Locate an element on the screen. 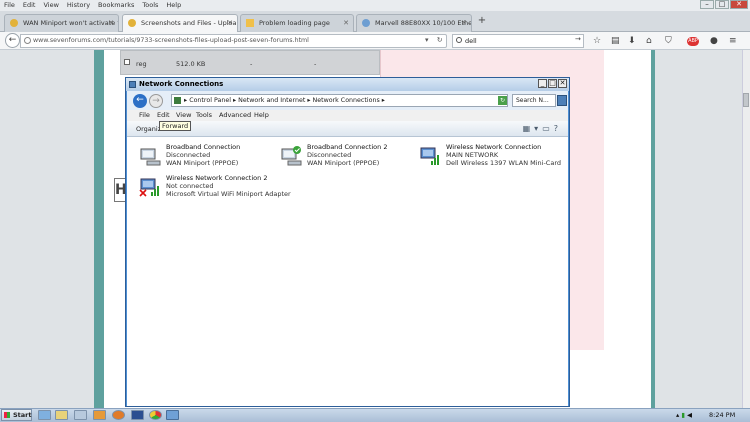 This screenshot has height=422, width=750. site-identity-icon is located at coordinates (27, 40).